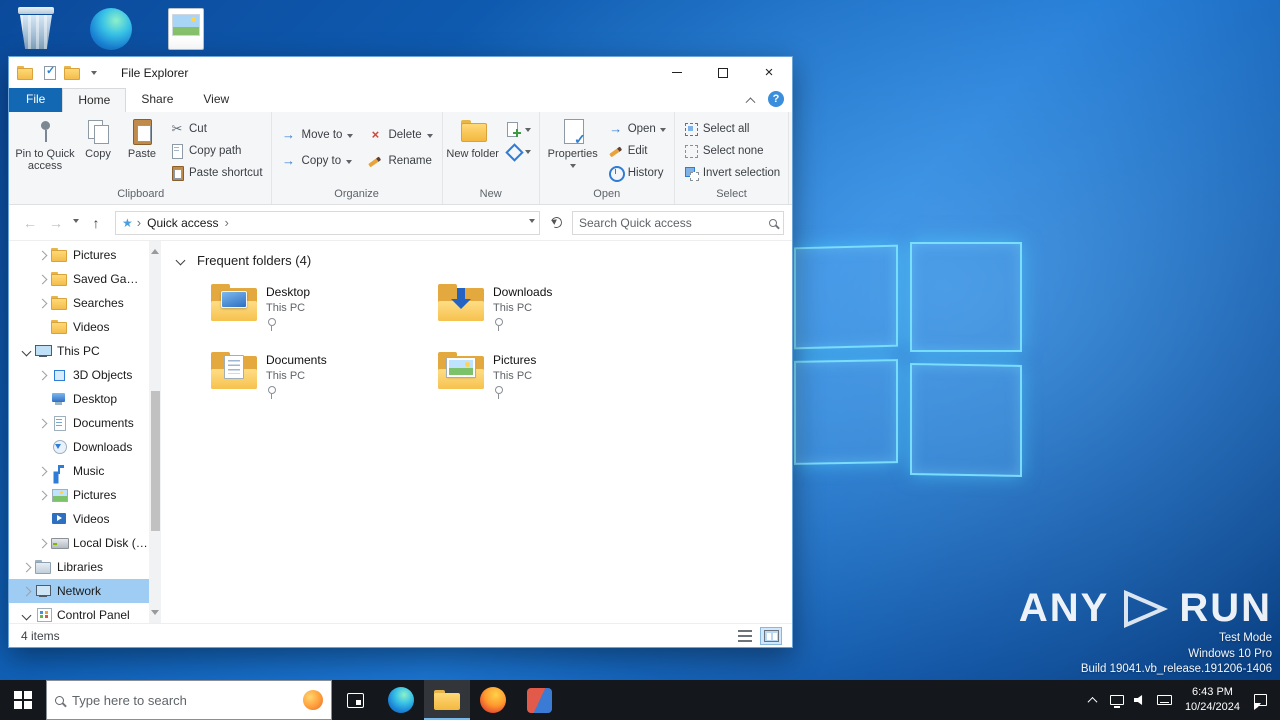 The image size is (1280, 720). Describe the element at coordinates (1093, 700) in the screenshot. I see `hidden-icons-button` at that location.